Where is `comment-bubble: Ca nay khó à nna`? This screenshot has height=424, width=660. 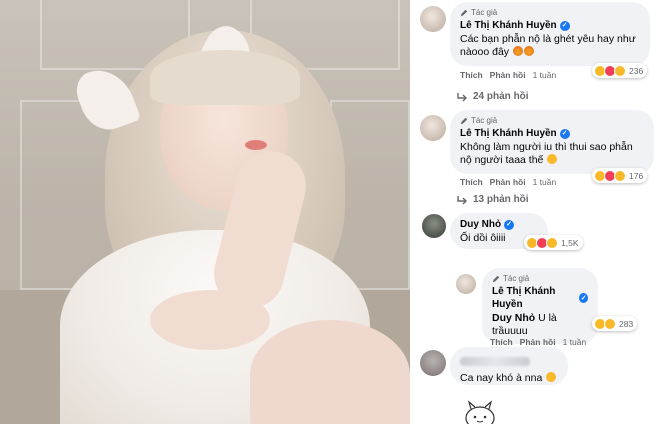
comment-bubble: Ca nay khó à nna is located at coordinates (509, 366).